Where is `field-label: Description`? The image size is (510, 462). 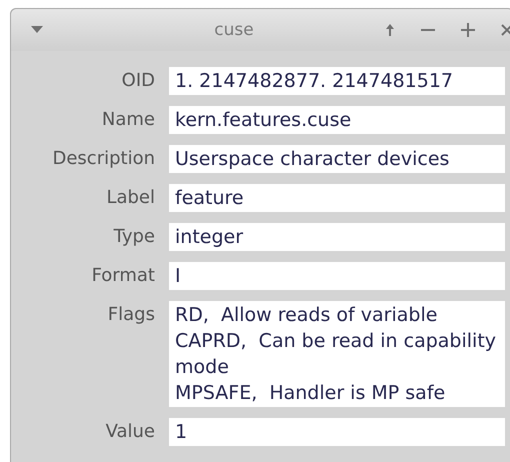 field-label: Description is located at coordinates (103, 159).